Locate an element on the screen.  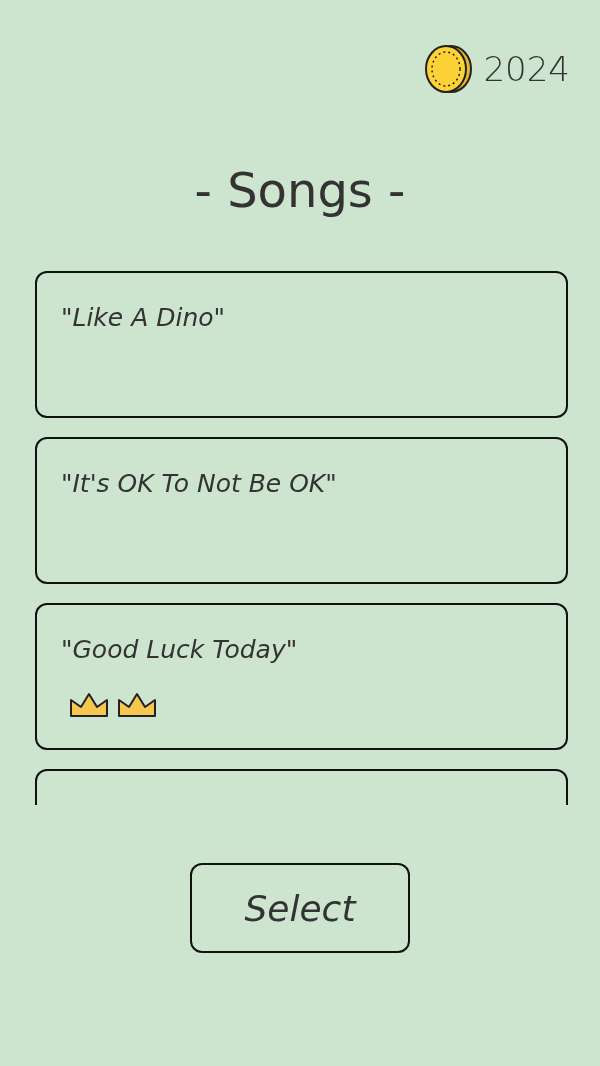
coin-count: 2024 is located at coordinates (526, 69).